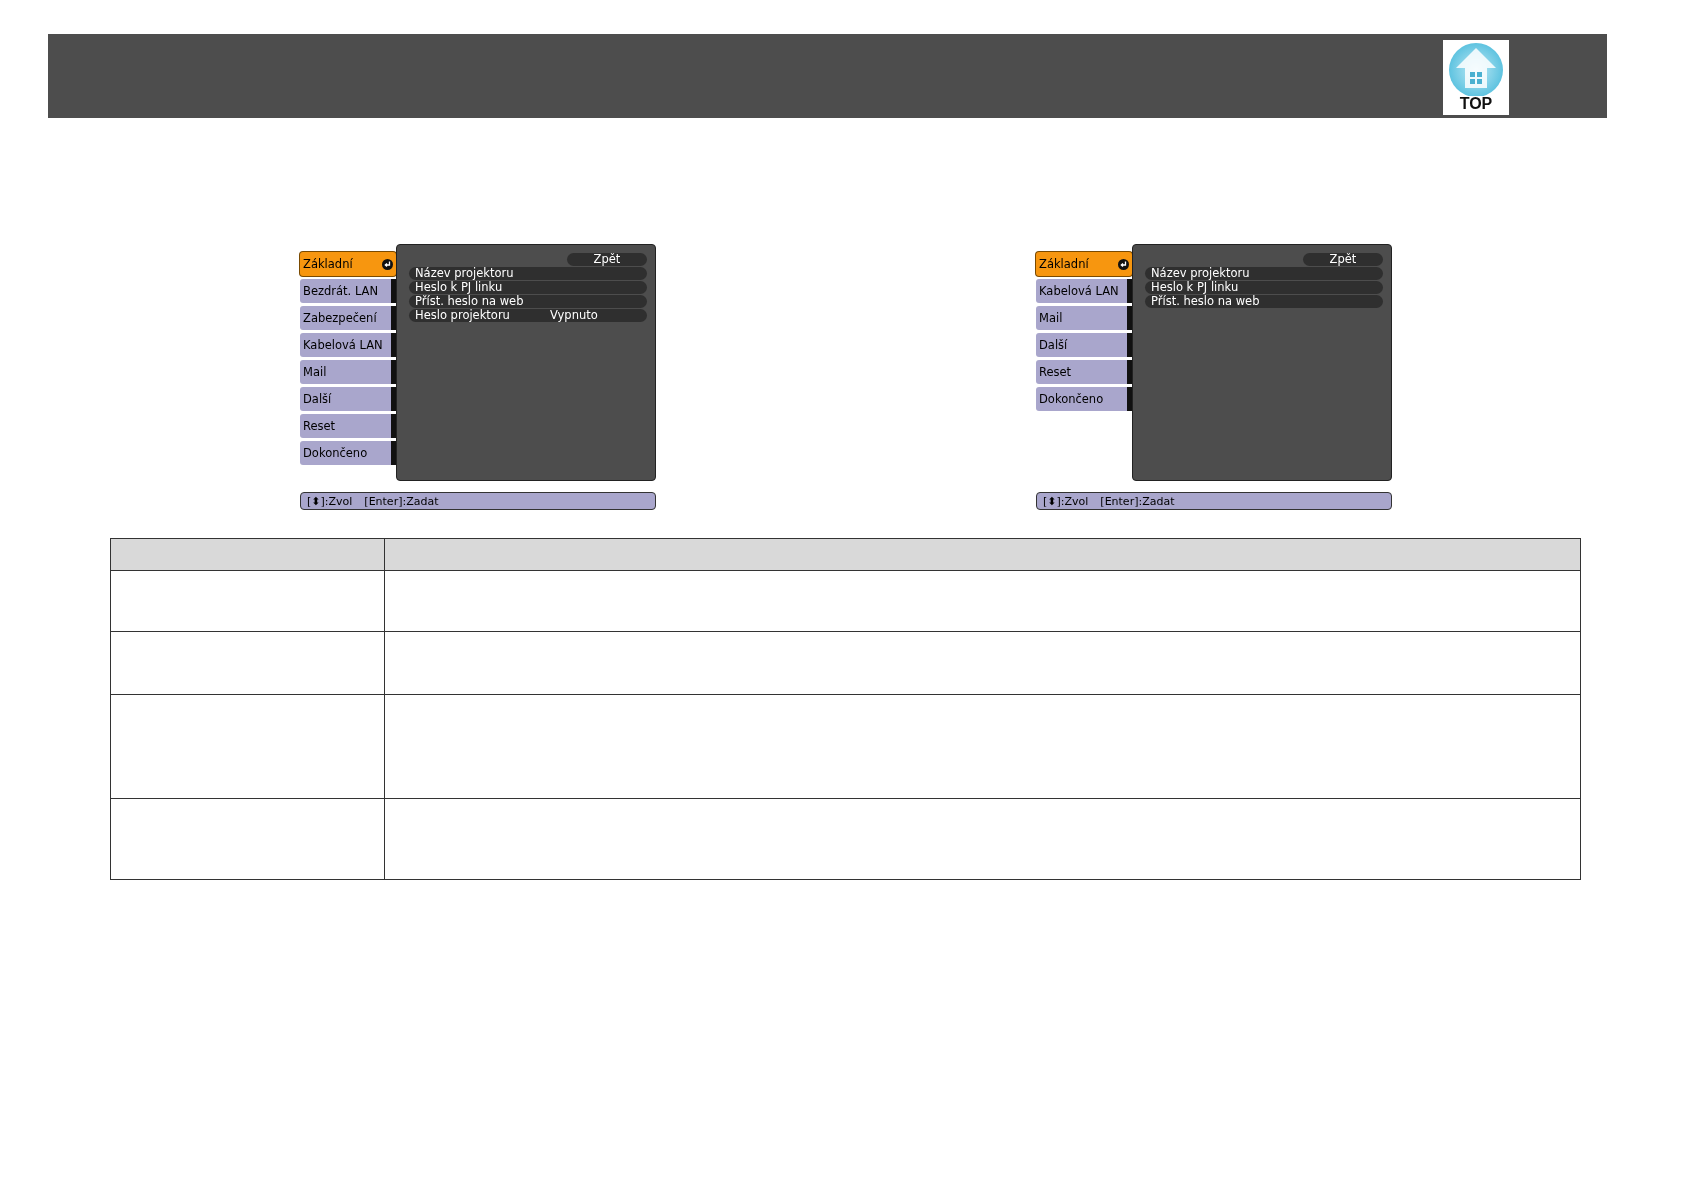  What do you see at coordinates (528, 315) in the screenshot?
I see `menu-row: Heslo projektoru Vypnuto` at bounding box center [528, 315].